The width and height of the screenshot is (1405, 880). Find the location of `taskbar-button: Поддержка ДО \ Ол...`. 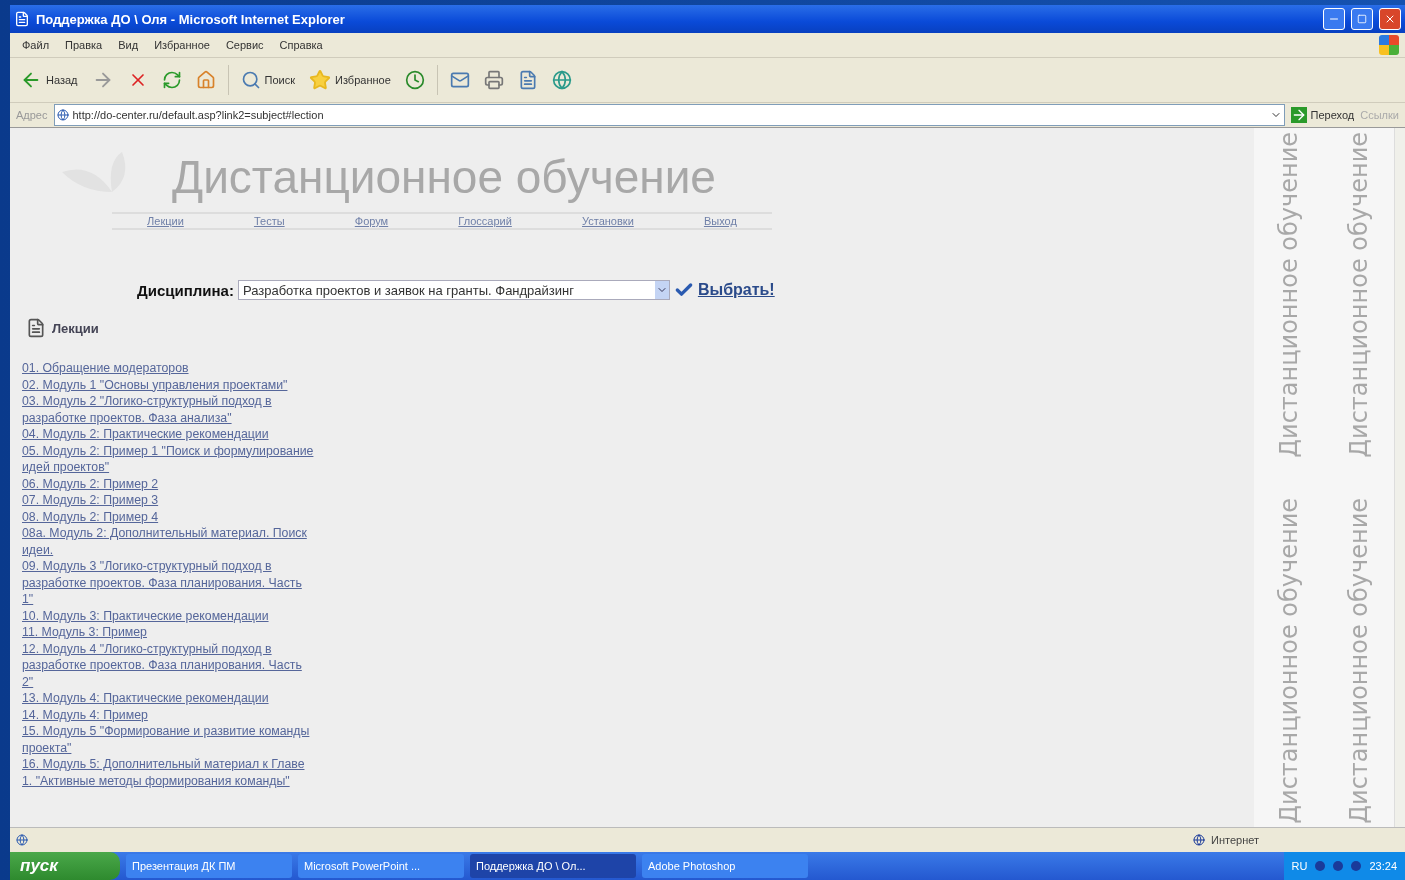

taskbar-button: Поддержка ДО \ Ол... is located at coordinates (553, 866).